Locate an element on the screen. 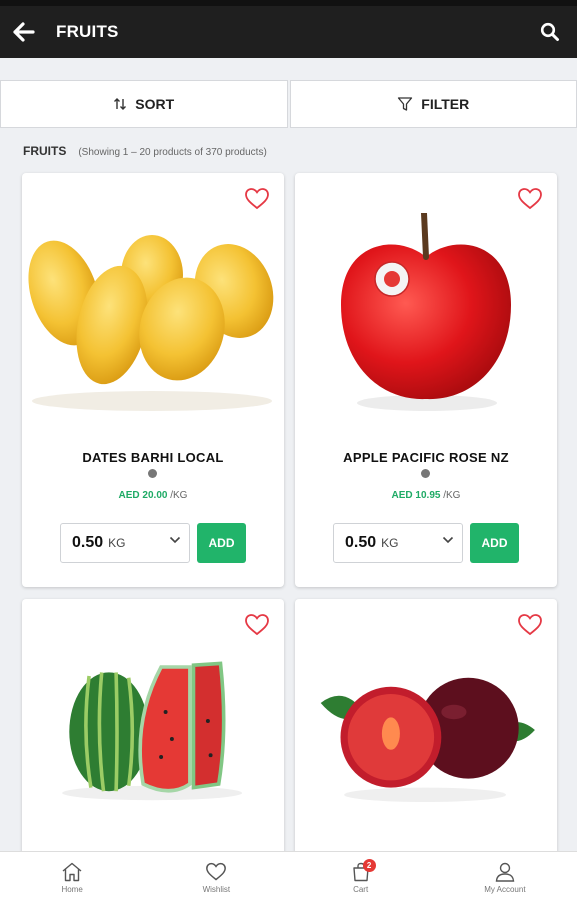 This screenshot has height=900, width=577. nav-wishlist-label: Wishlist is located at coordinates (216, 889).